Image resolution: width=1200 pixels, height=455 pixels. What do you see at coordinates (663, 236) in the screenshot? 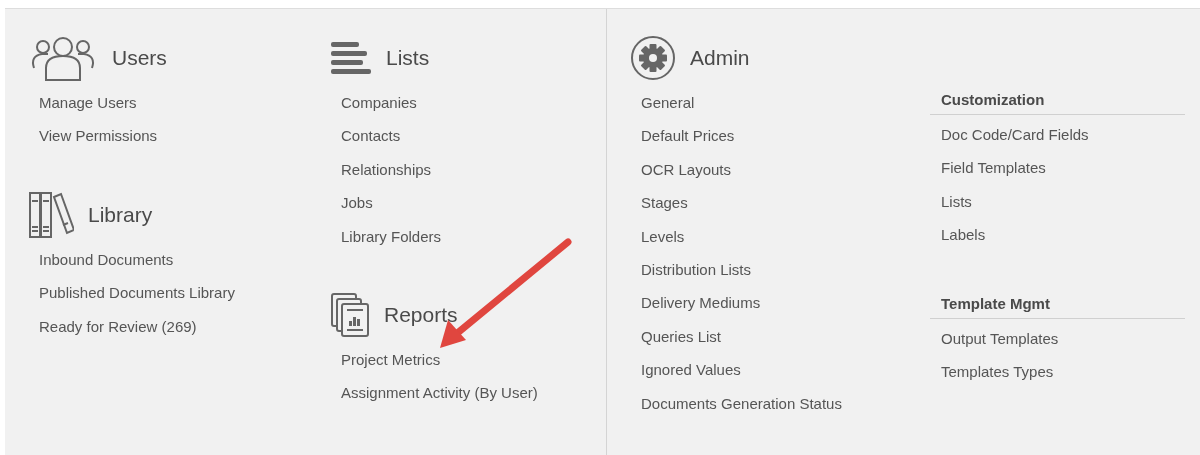
I see `menu-link: Levels` at bounding box center [663, 236].